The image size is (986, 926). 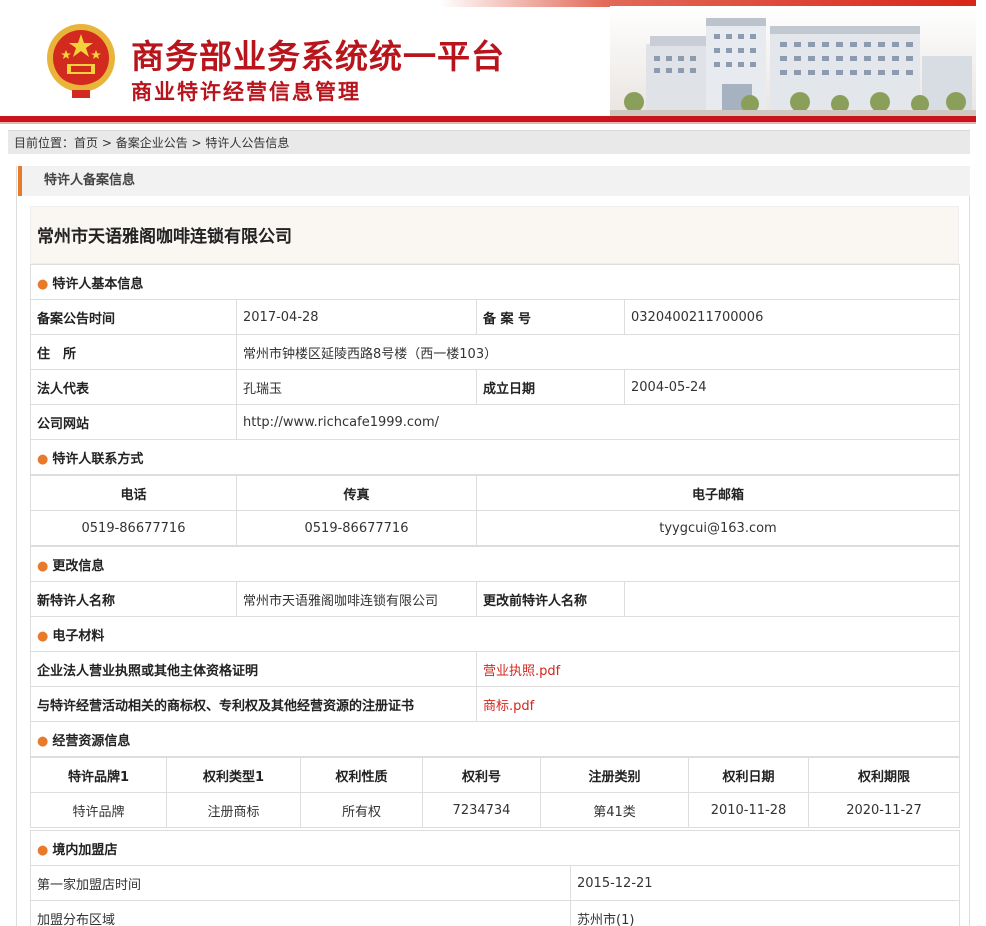 I want to click on resource-header: 权利类型1, so click(x=233, y=775).